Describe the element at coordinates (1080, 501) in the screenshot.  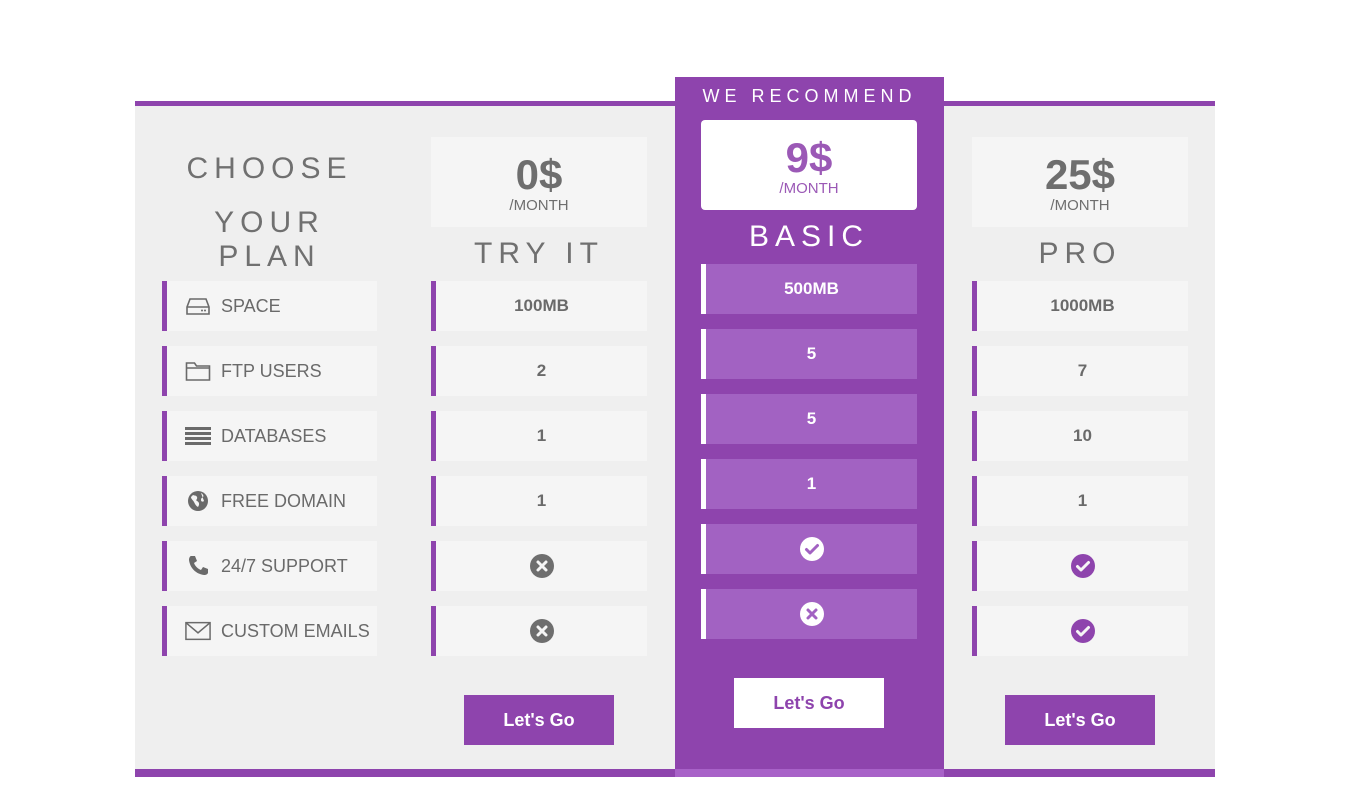
I see `pro-domain-value: 1` at that location.